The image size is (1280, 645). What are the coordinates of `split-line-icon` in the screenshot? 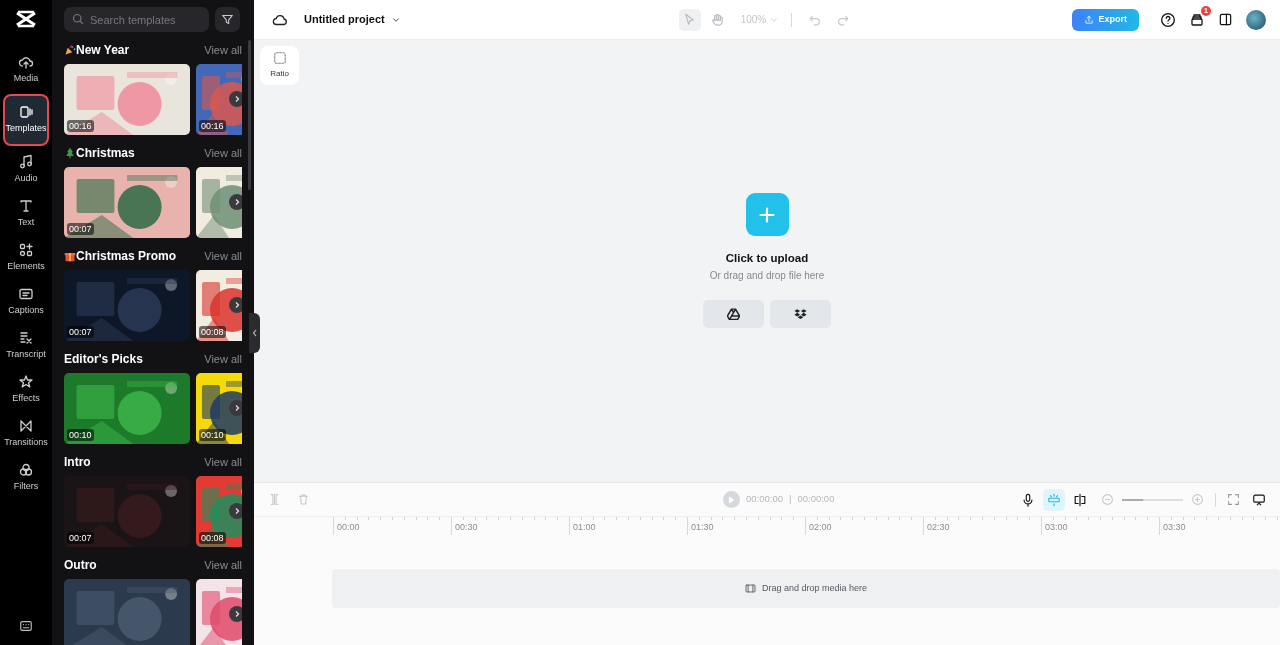 It's located at (1080, 499).